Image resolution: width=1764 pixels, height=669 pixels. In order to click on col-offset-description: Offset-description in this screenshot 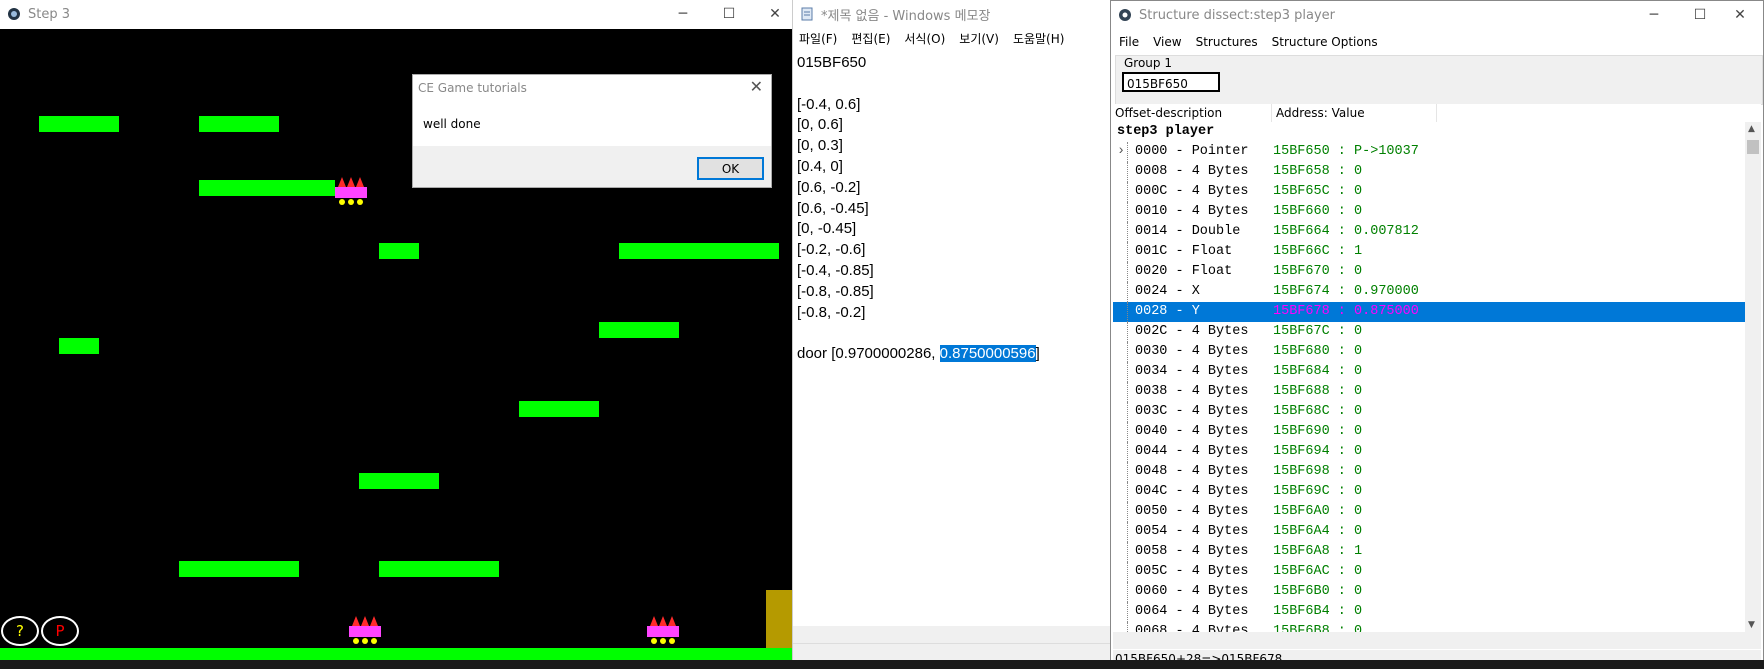, I will do `click(1192, 113)`.